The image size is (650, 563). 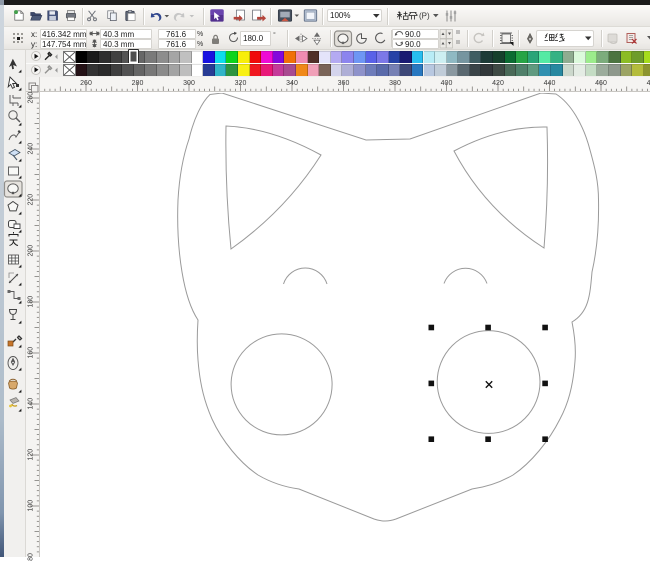 What do you see at coordinates (424, 16) in the screenshot?
I see `svg-text: (P)` at bounding box center [424, 16].